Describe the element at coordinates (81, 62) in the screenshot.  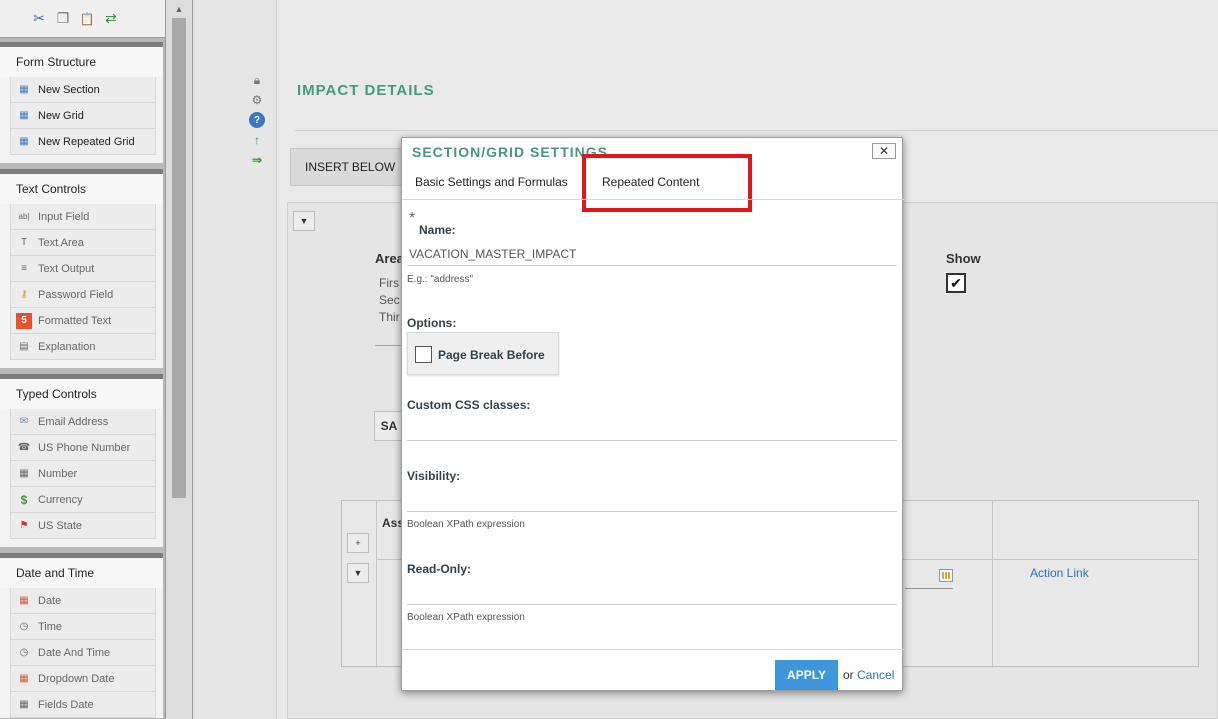
I see `form-structure-title: Form Structure` at that location.